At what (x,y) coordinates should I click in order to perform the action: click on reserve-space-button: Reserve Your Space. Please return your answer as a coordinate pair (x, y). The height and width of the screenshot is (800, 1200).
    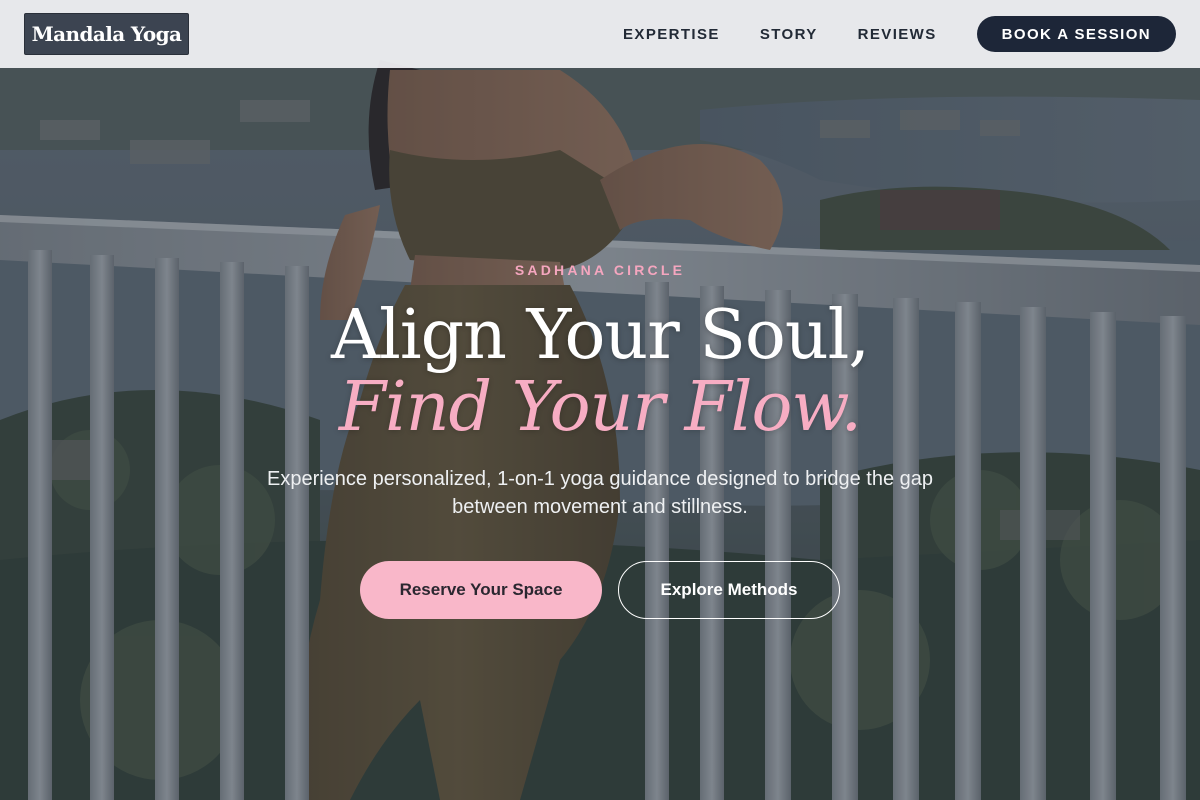
    Looking at the image, I should click on (481, 590).